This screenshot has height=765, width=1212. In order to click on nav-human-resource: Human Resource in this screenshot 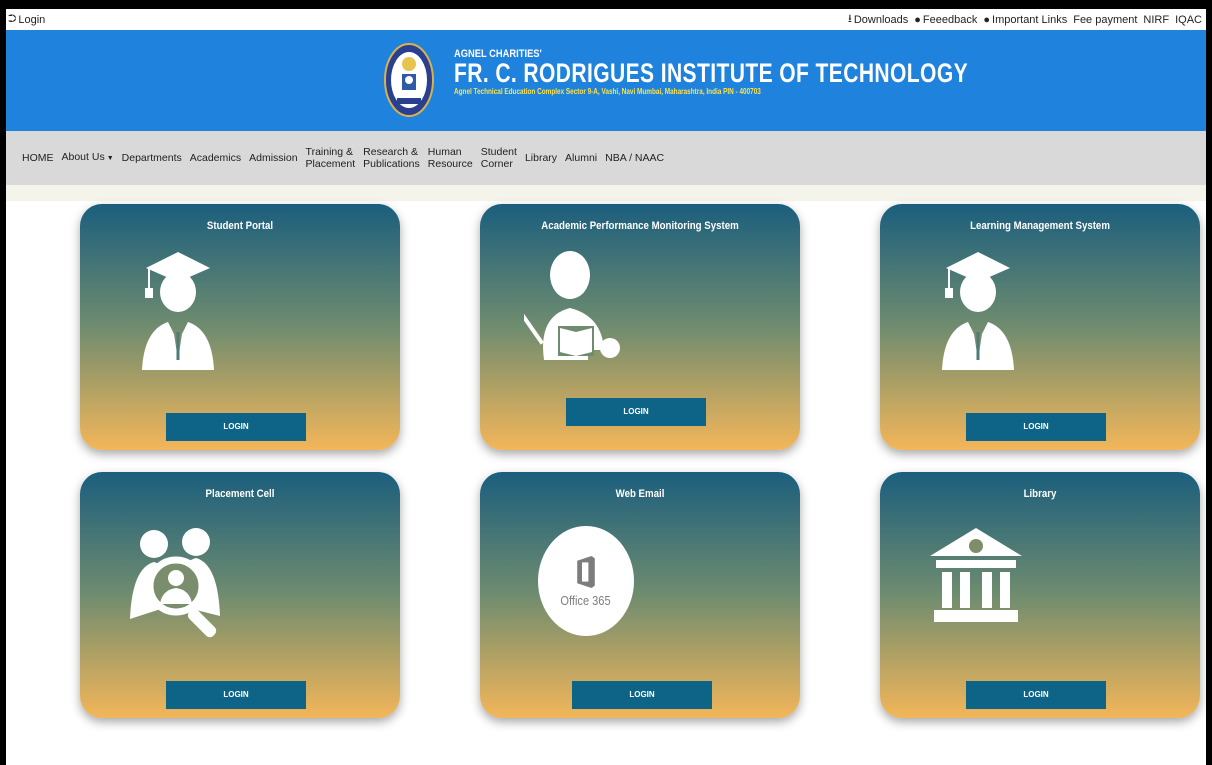, I will do `click(450, 158)`.